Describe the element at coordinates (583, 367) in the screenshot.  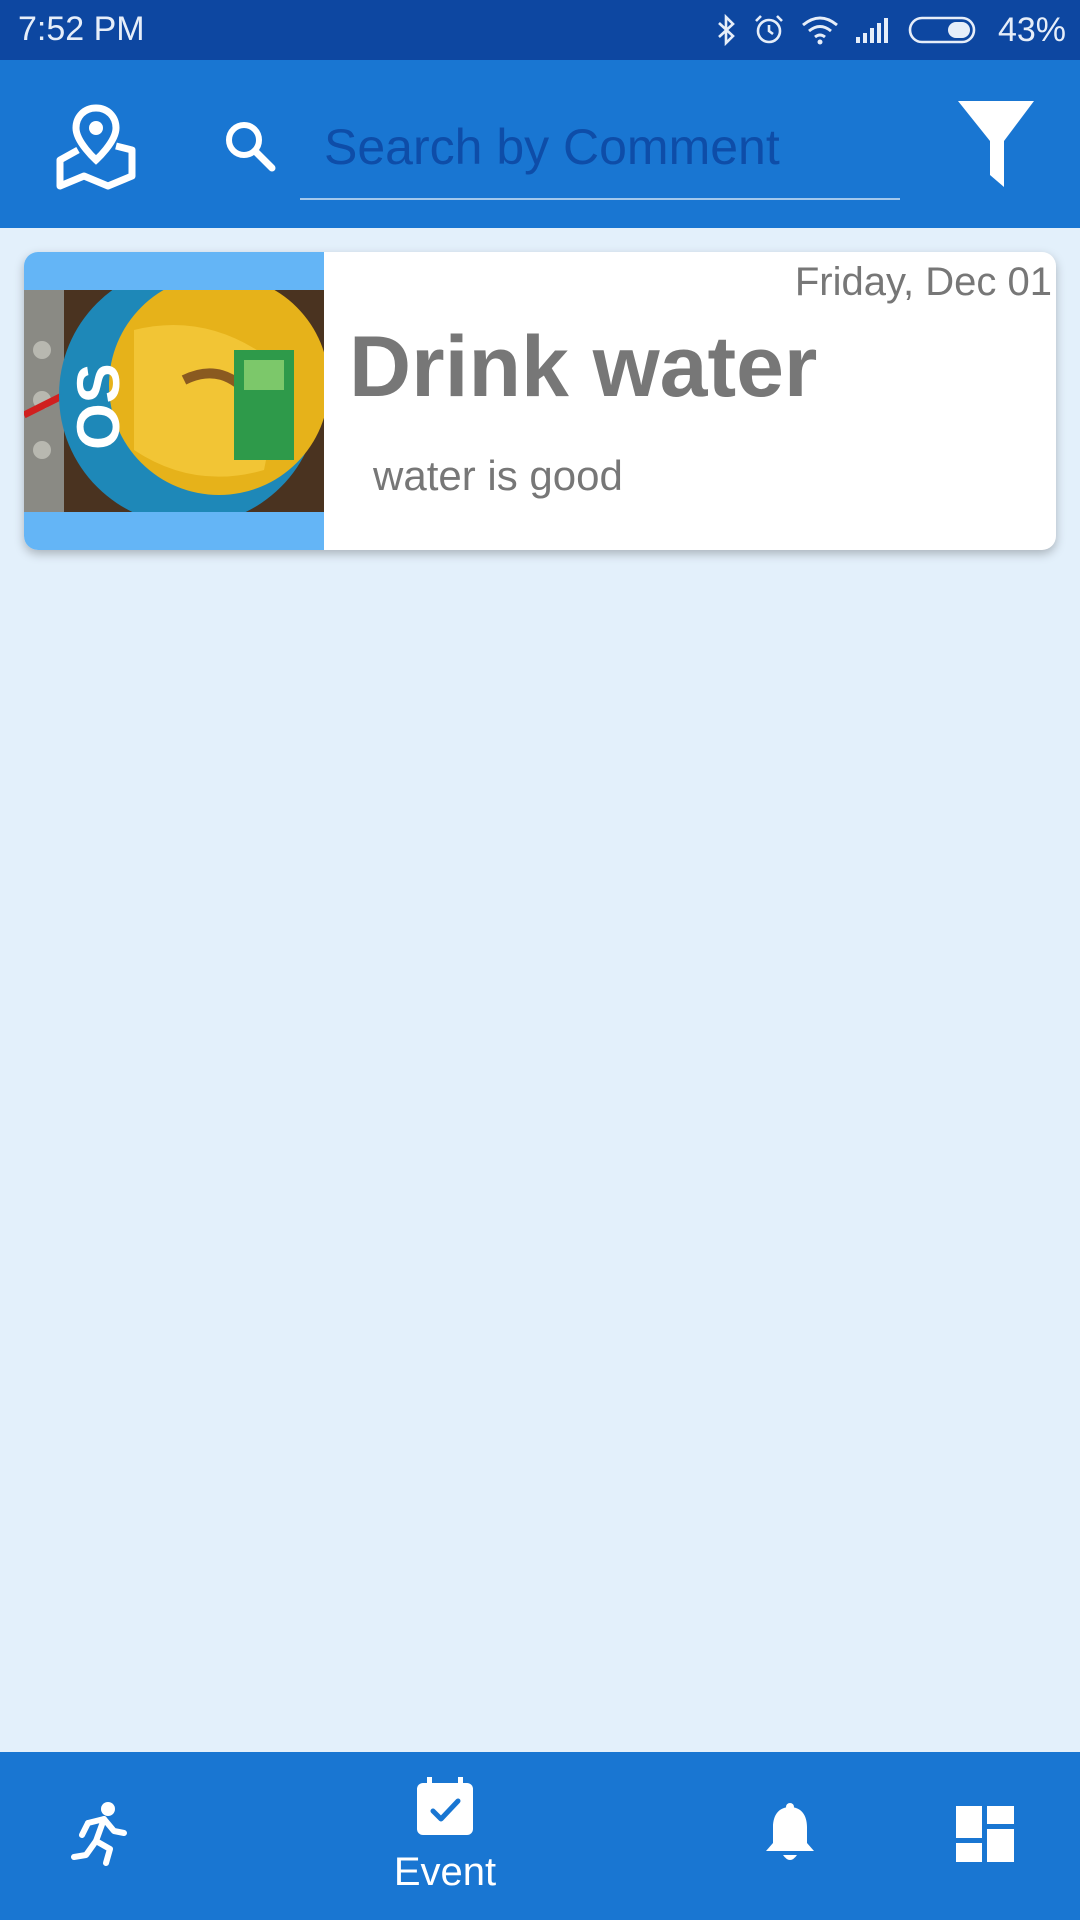
I see `event-title: Drink water` at that location.